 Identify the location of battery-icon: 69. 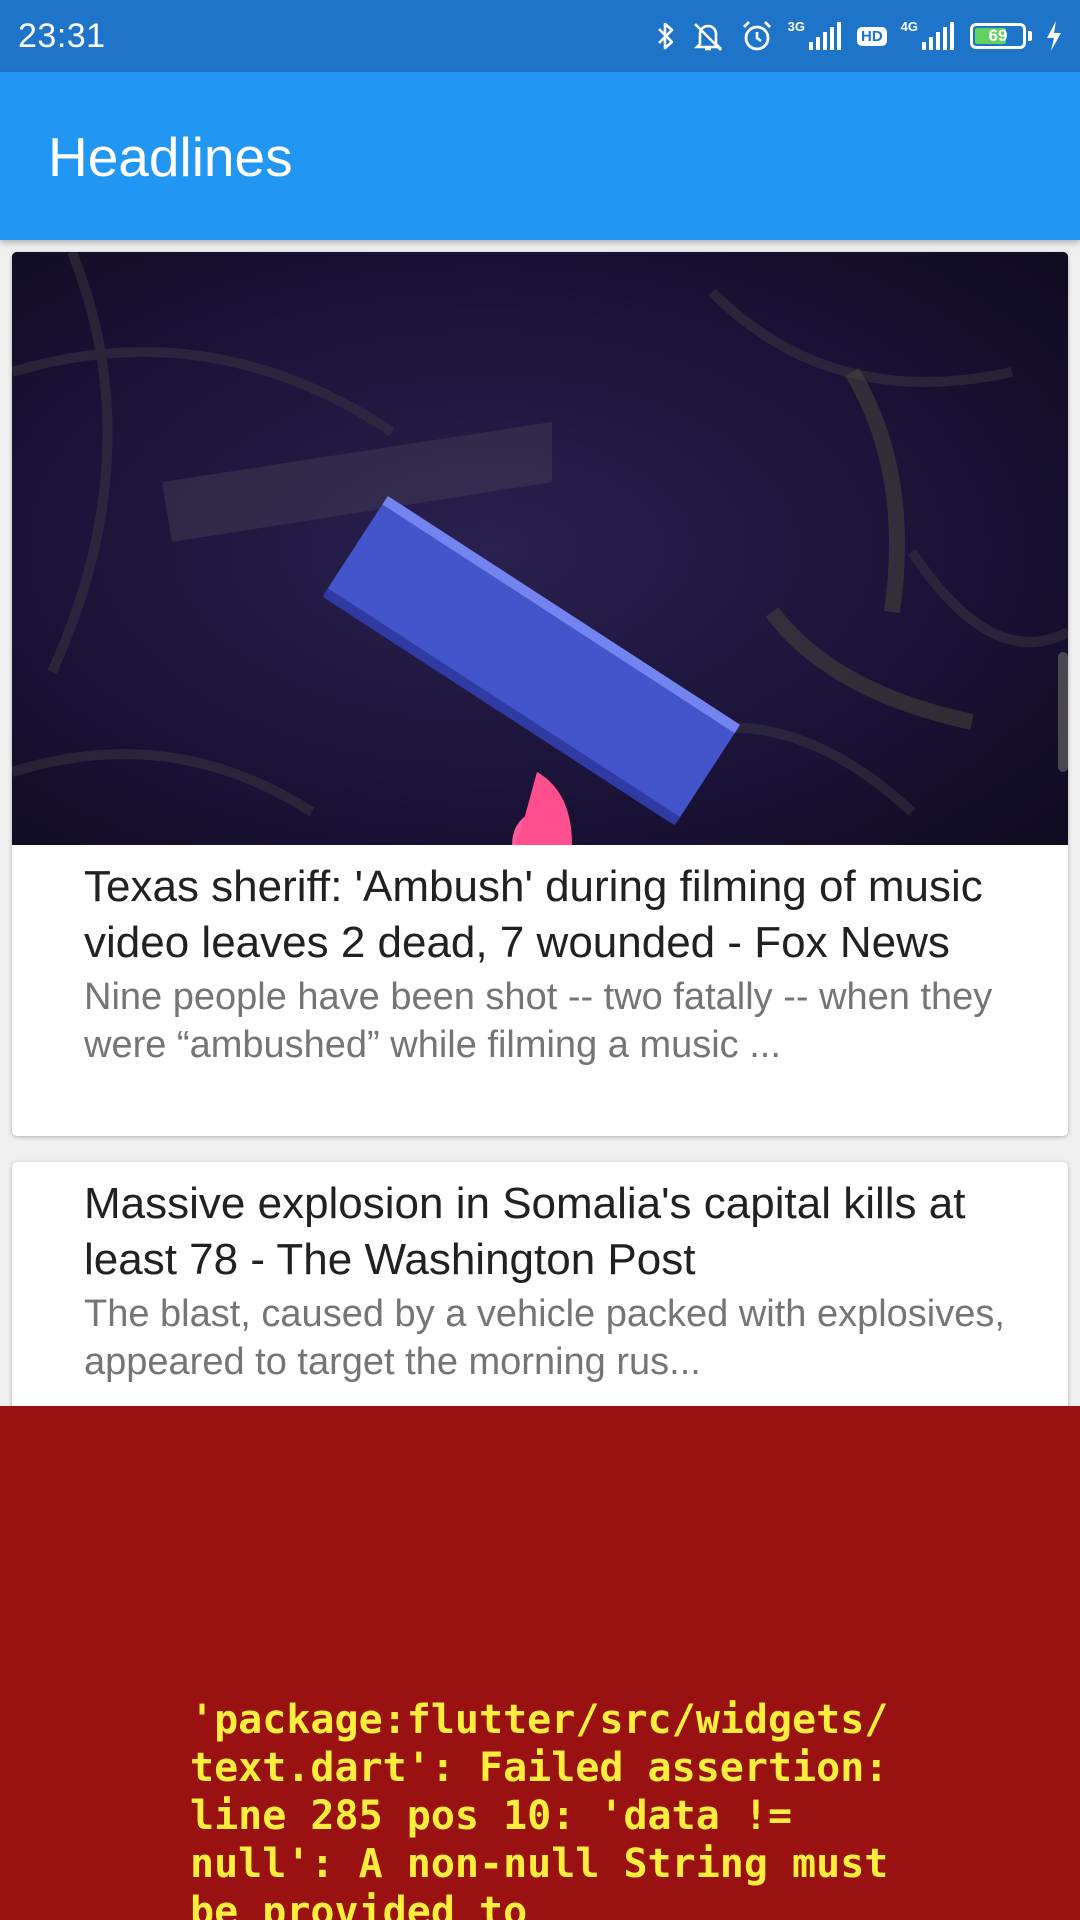
(998, 36).